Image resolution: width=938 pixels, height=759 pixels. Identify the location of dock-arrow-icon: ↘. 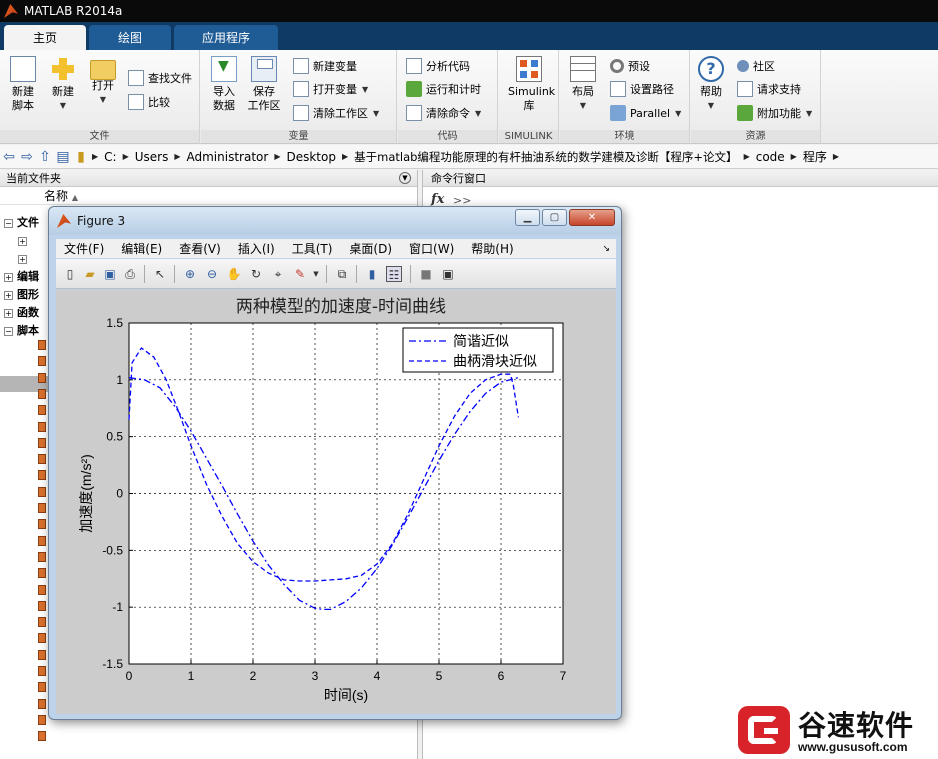
(606, 249).